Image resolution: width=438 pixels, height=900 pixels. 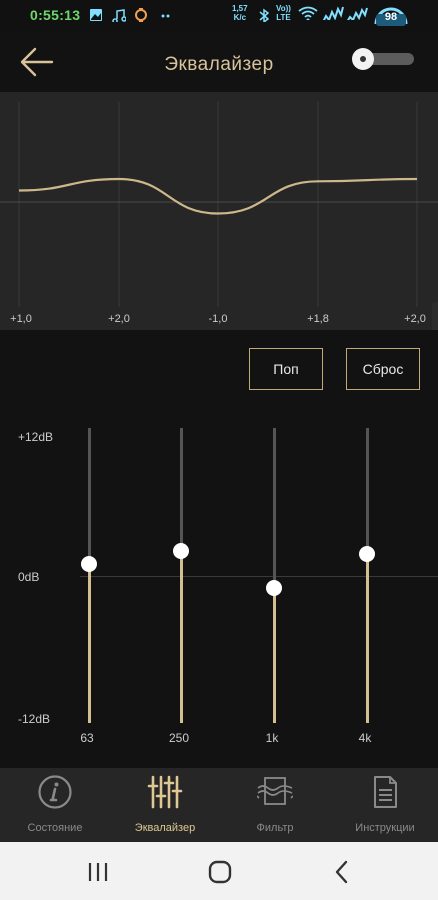 I want to click on reset-button: Сброс, so click(x=383, y=369).